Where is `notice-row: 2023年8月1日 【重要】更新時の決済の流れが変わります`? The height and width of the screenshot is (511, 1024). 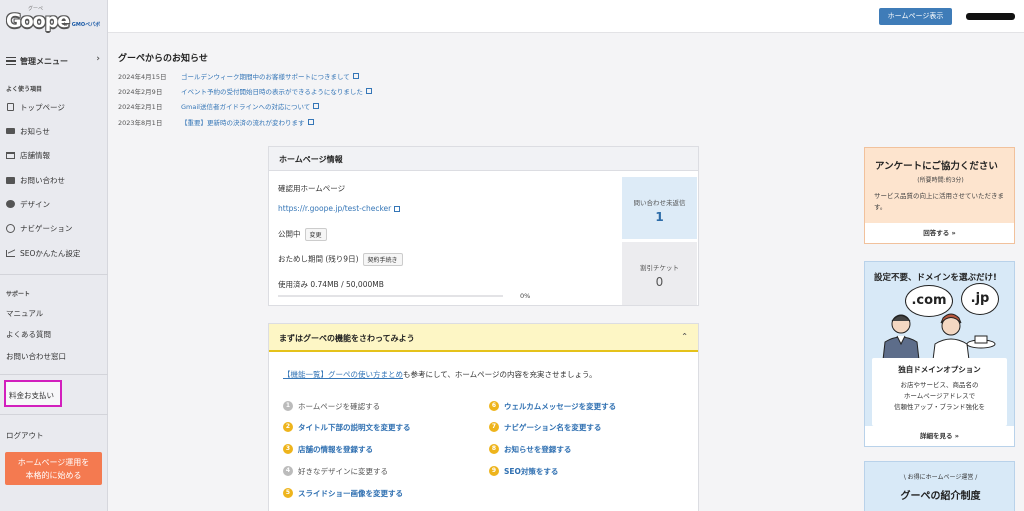 notice-row: 2023年8月1日 【重要】更新時の決済の流れが変わります is located at coordinates (216, 122).